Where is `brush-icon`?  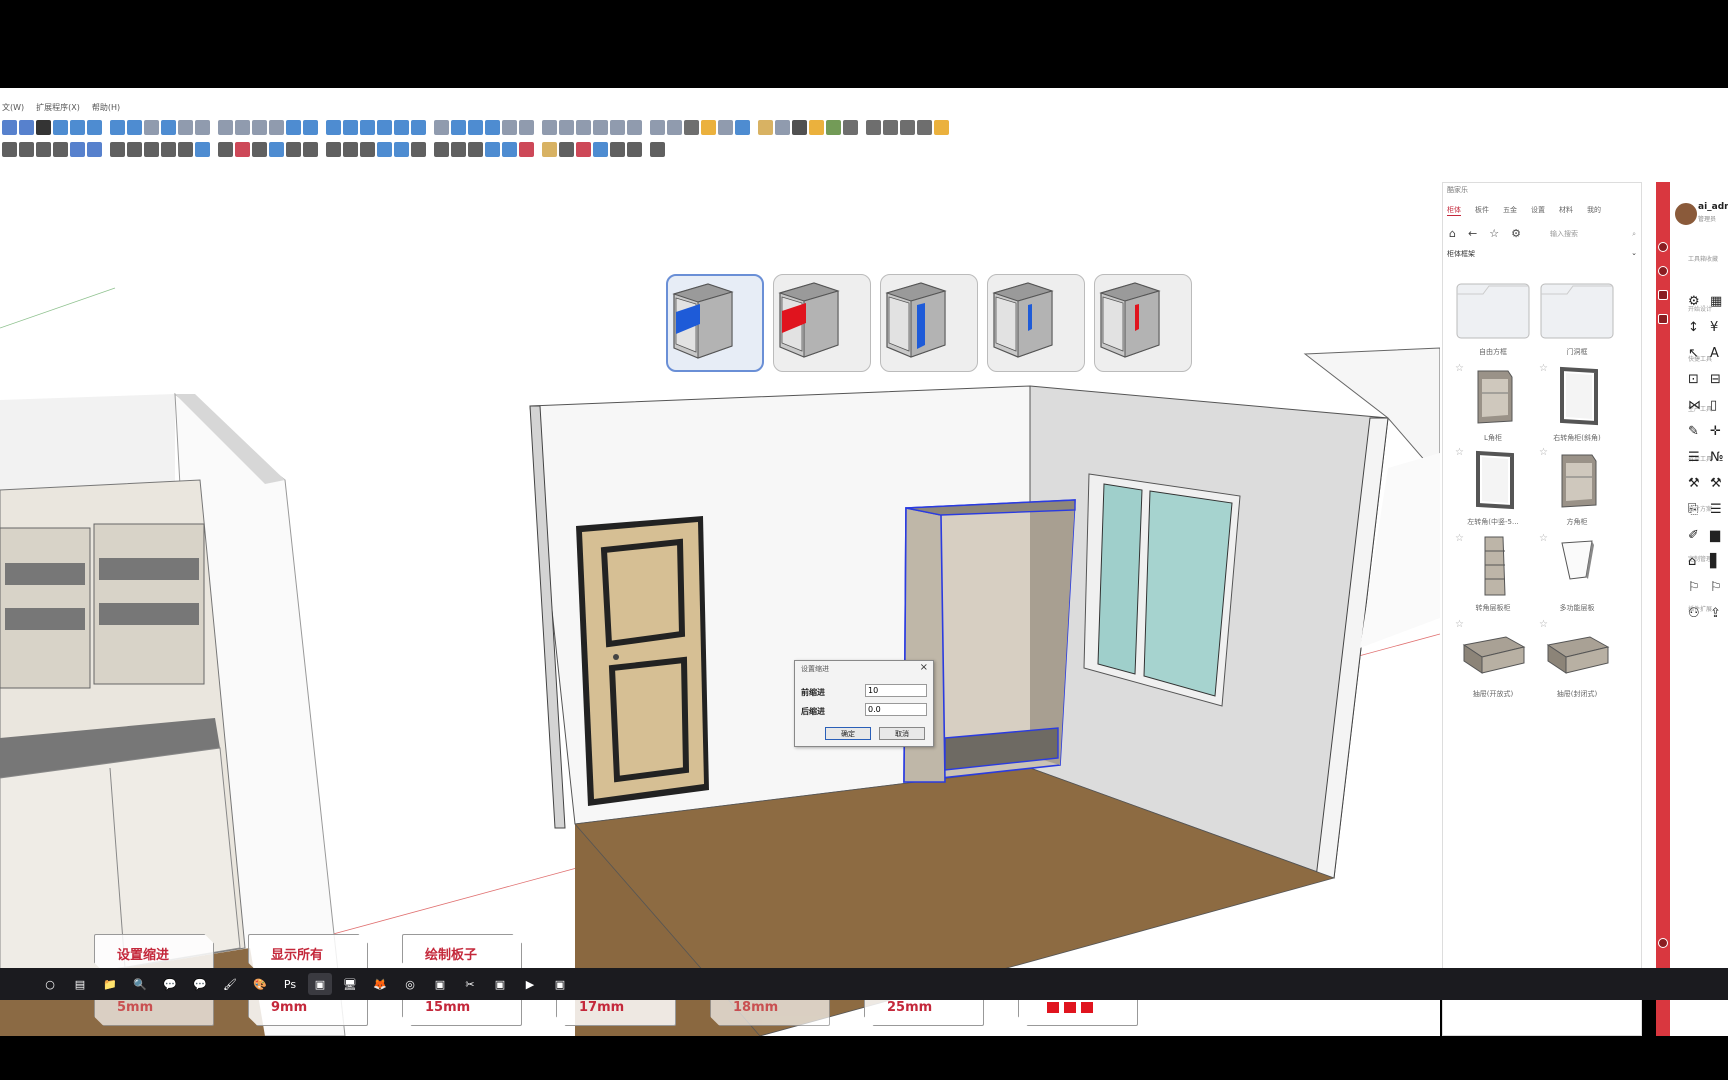 brush-icon is located at coordinates (1663, 319).